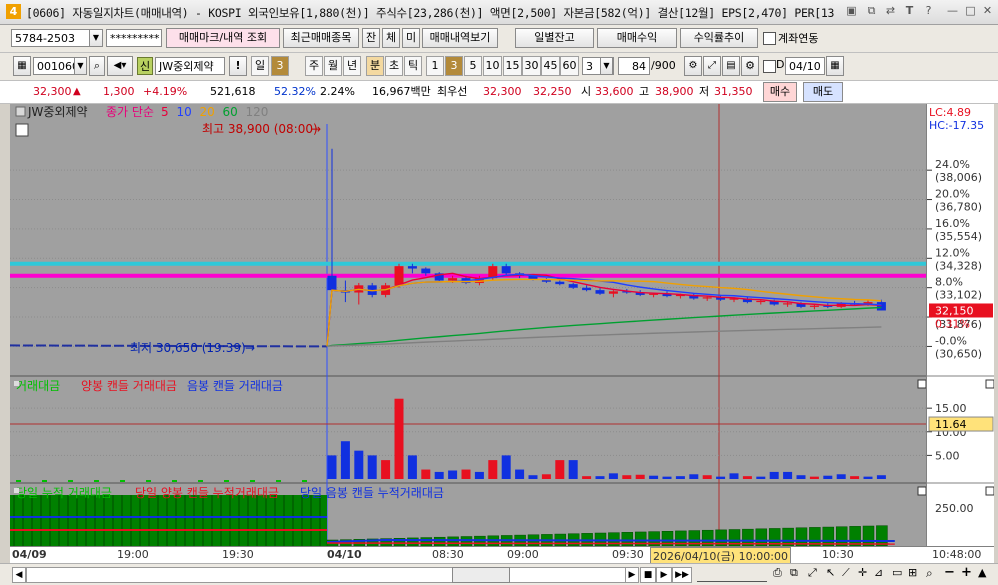 This screenshot has width=998, height=585. I want to click on crosshair-icon: ✛, so click(862, 572).